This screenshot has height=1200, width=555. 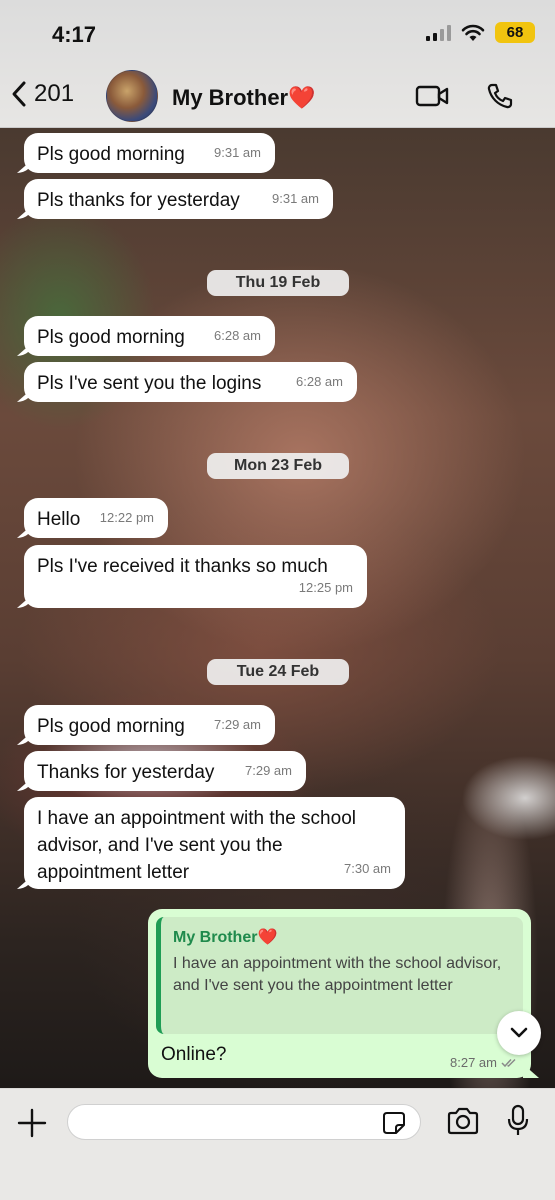 I want to click on message-bubble: Pls thanks for yesterday 9:31 am, so click(x=178, y=199).